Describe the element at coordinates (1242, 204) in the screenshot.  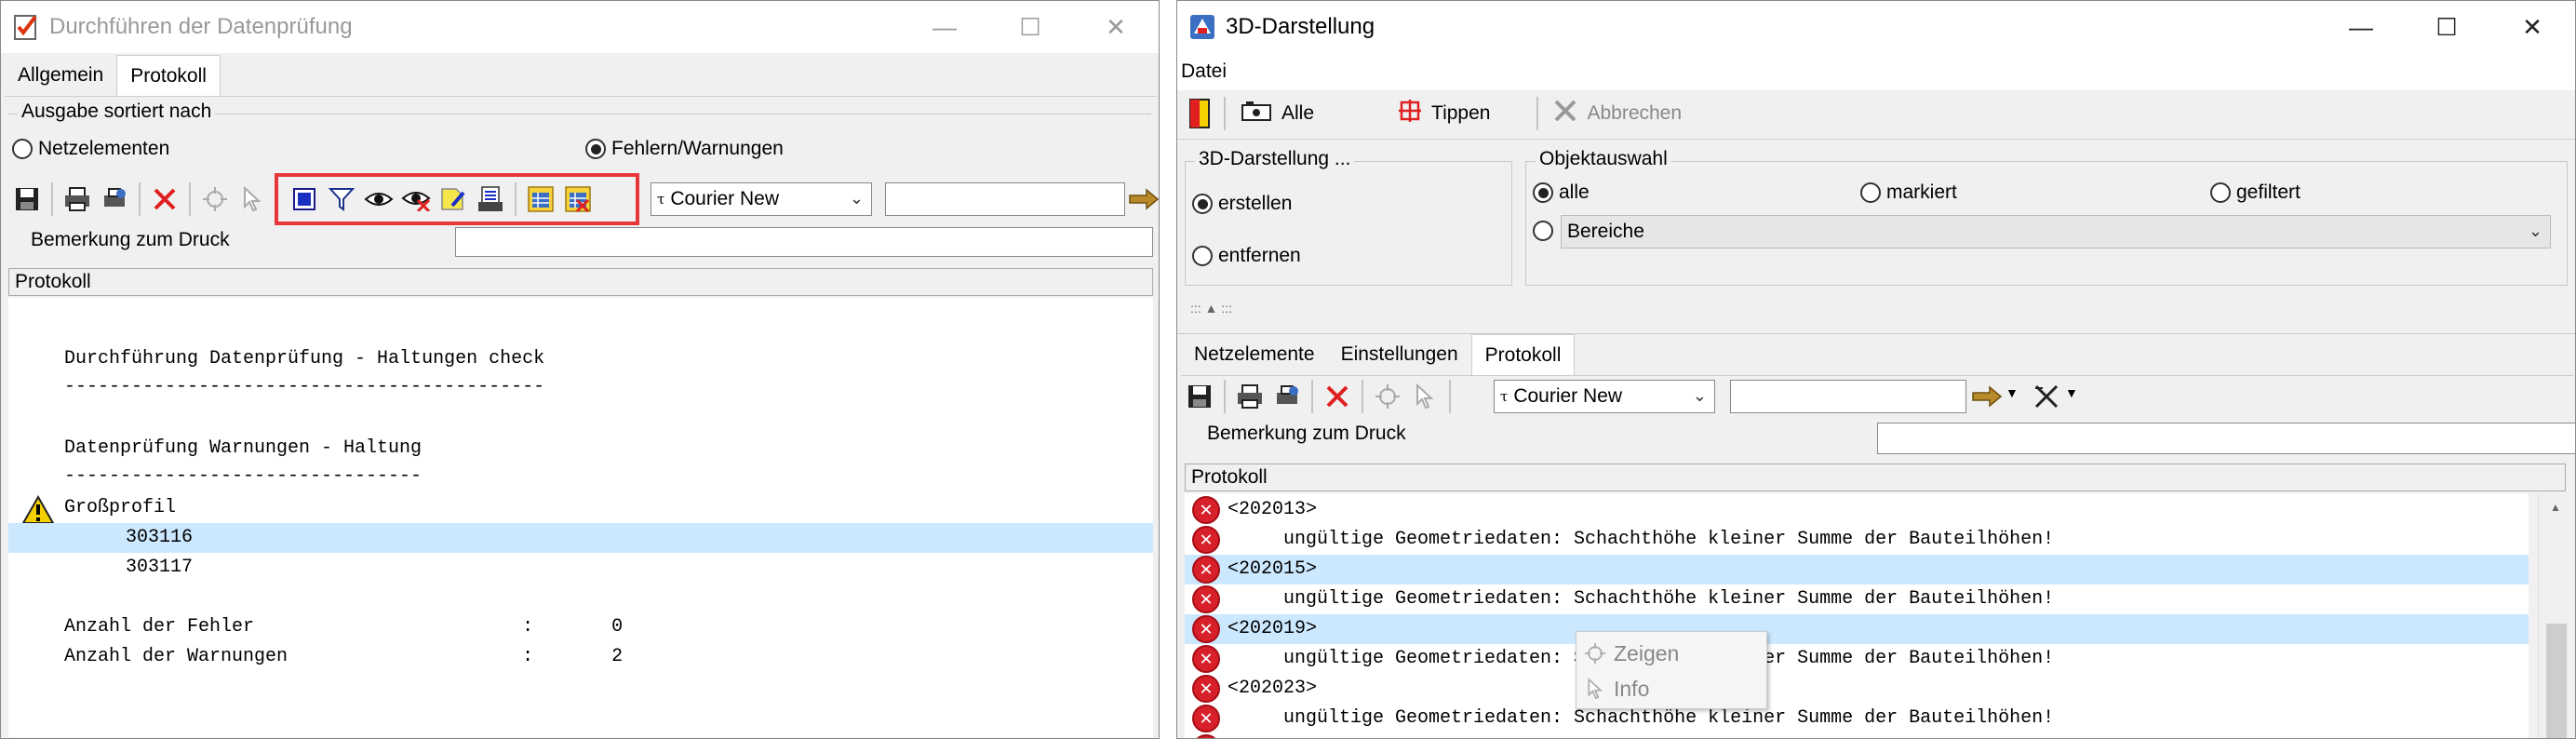
I see `radio-erstellen: erstellen` at that location.